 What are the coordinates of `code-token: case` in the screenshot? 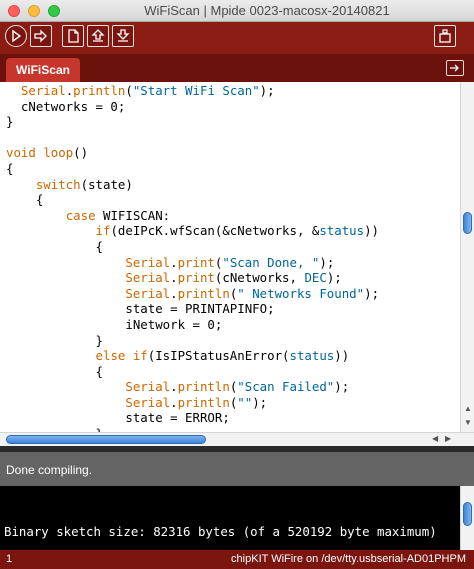 It's located at (80, 215).